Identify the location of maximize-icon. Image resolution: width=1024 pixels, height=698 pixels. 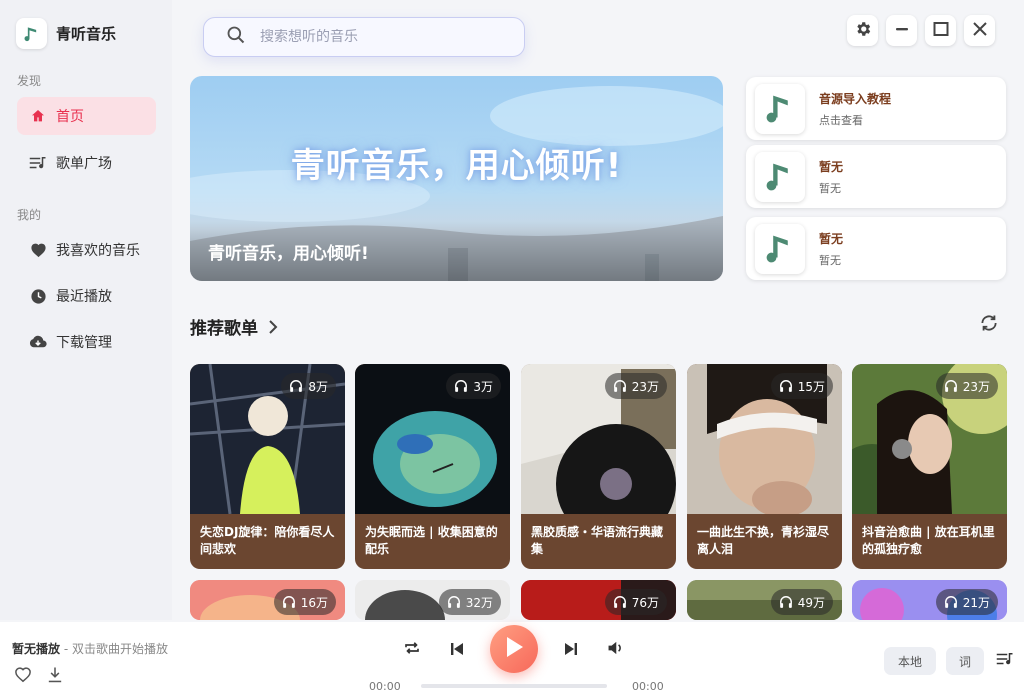
(941, 31).